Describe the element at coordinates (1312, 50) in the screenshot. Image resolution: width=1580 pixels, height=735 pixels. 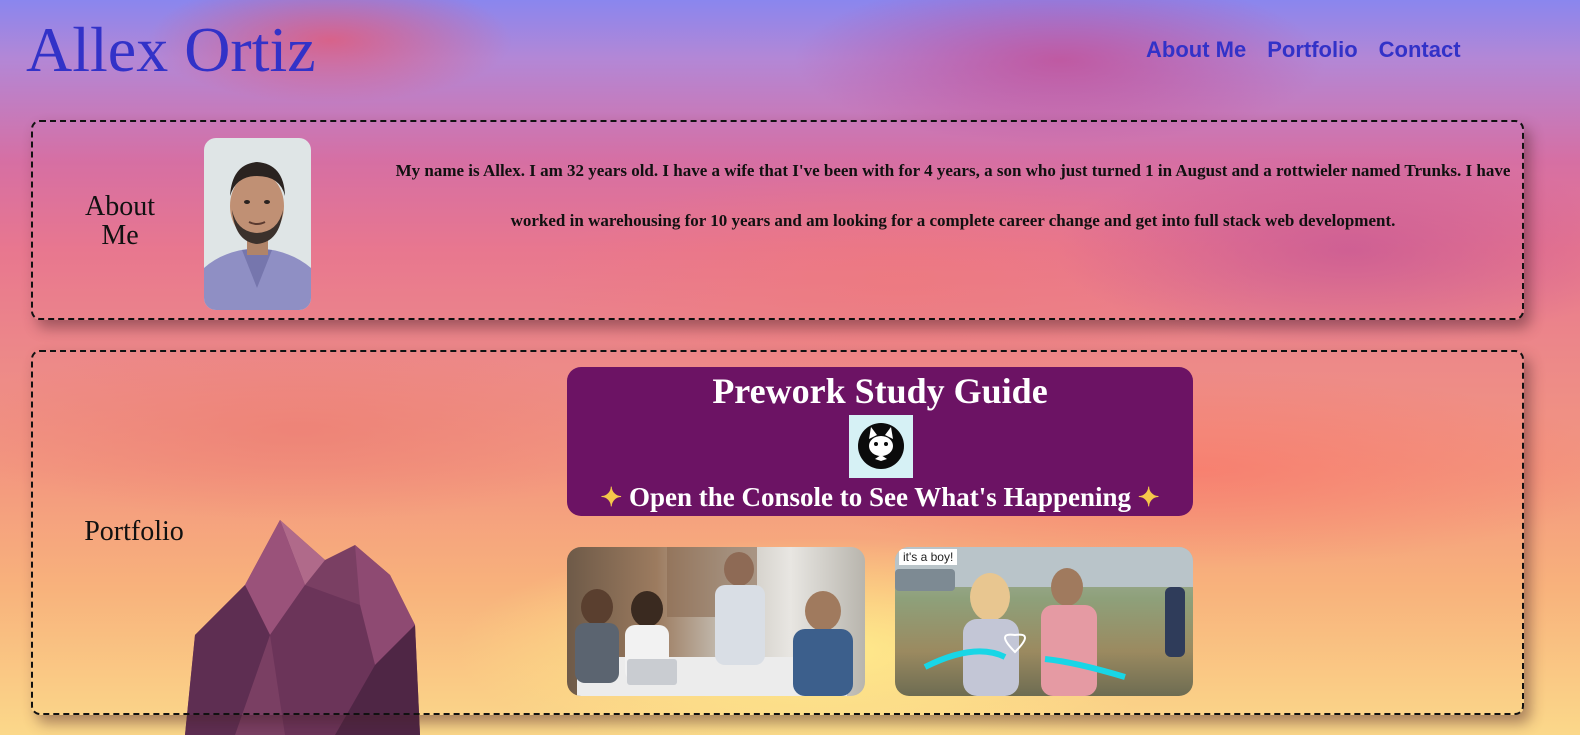
I see `nav-portfolio-link: Portfolio` at that location.